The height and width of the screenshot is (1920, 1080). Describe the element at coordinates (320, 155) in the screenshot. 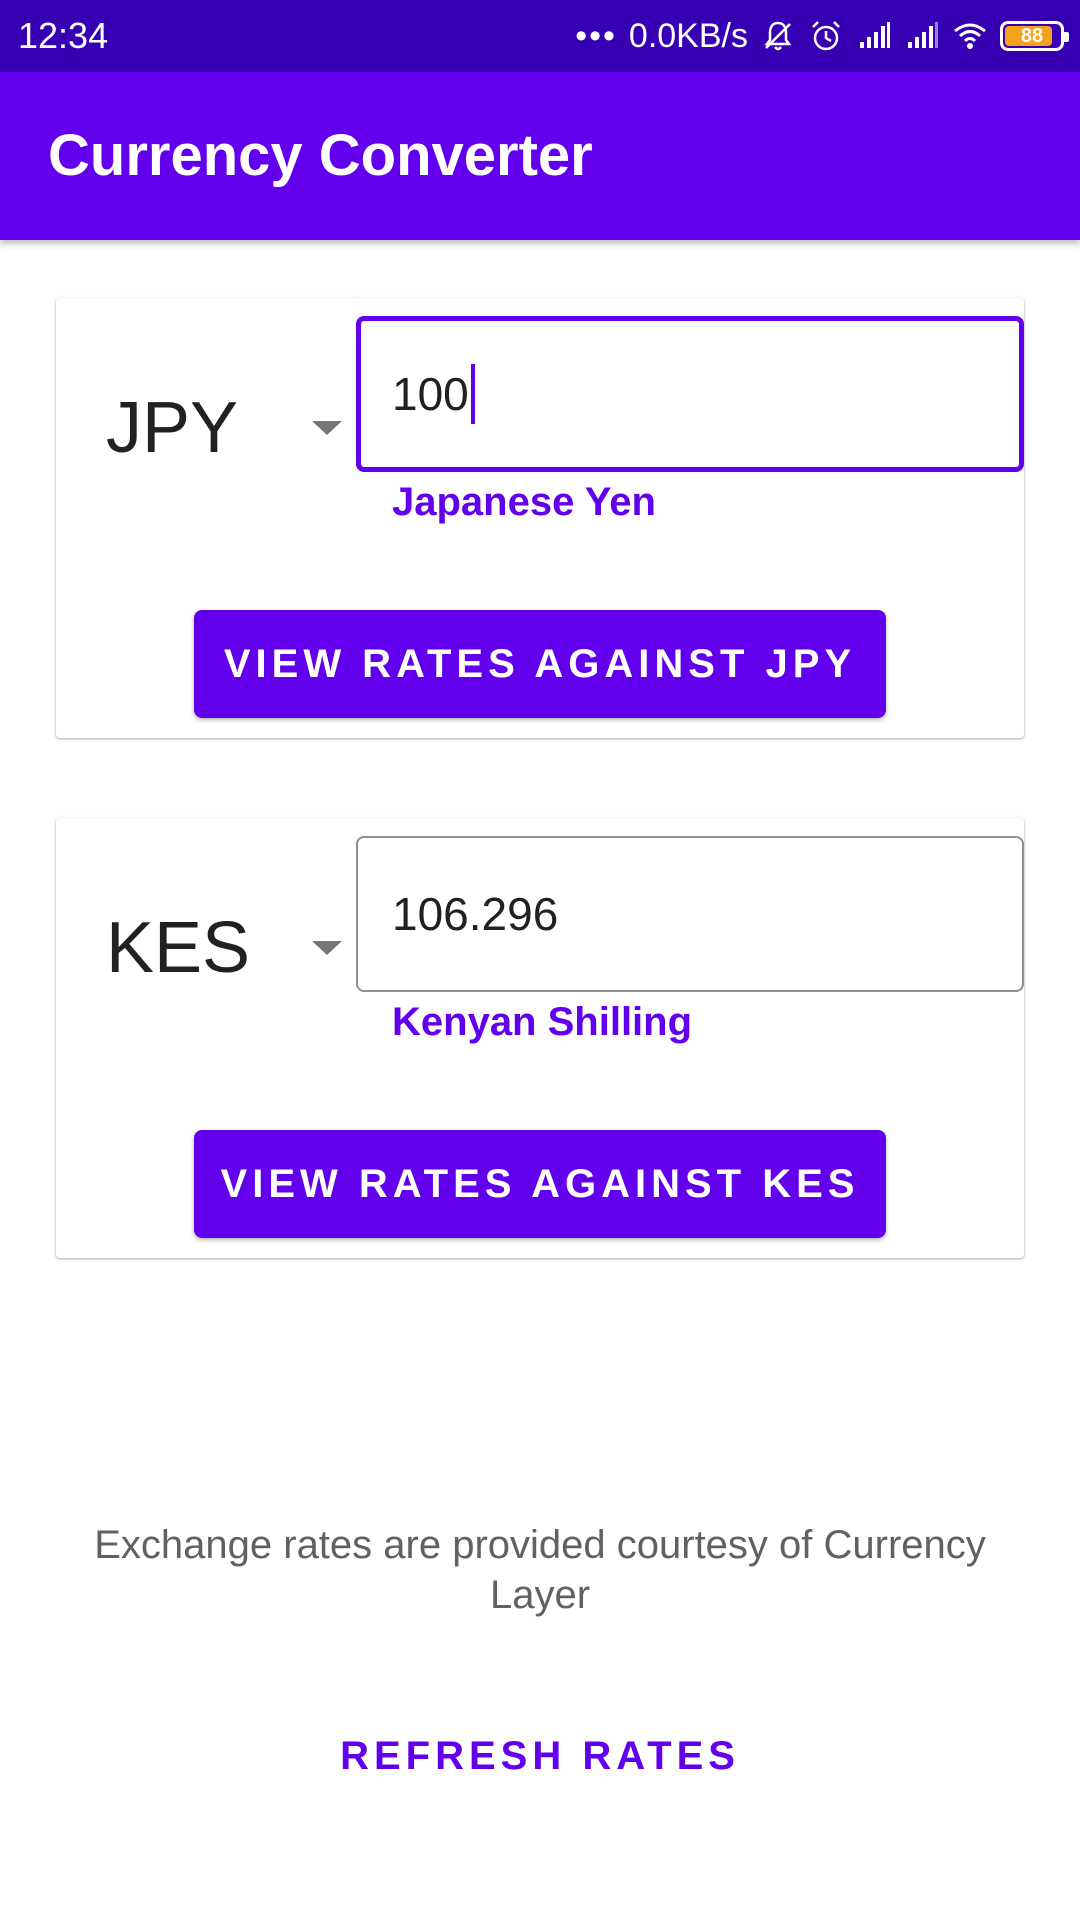

I see `app-title: Currency Converter` at that location.